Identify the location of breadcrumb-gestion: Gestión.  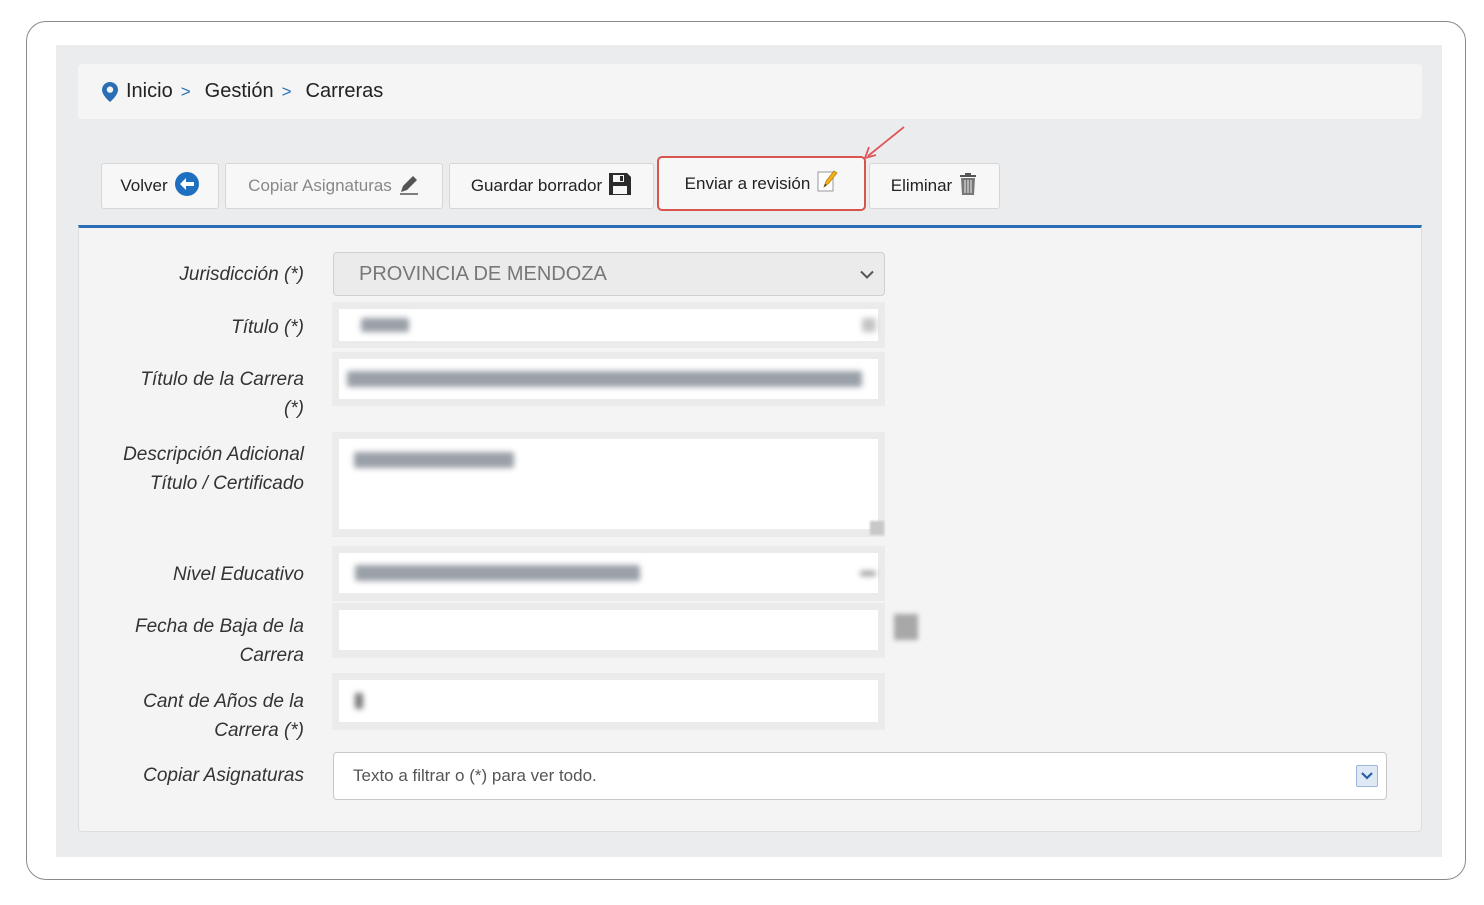
(239, 91).